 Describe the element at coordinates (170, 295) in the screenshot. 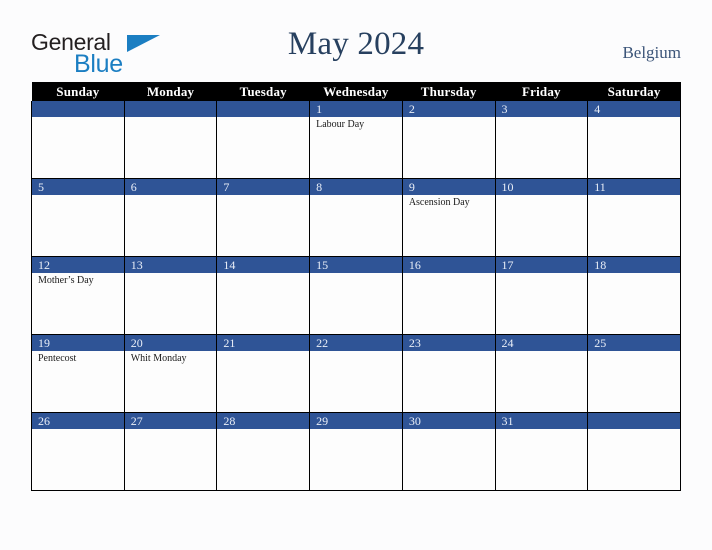

I see `calendar-day-cell: 13` at that location.